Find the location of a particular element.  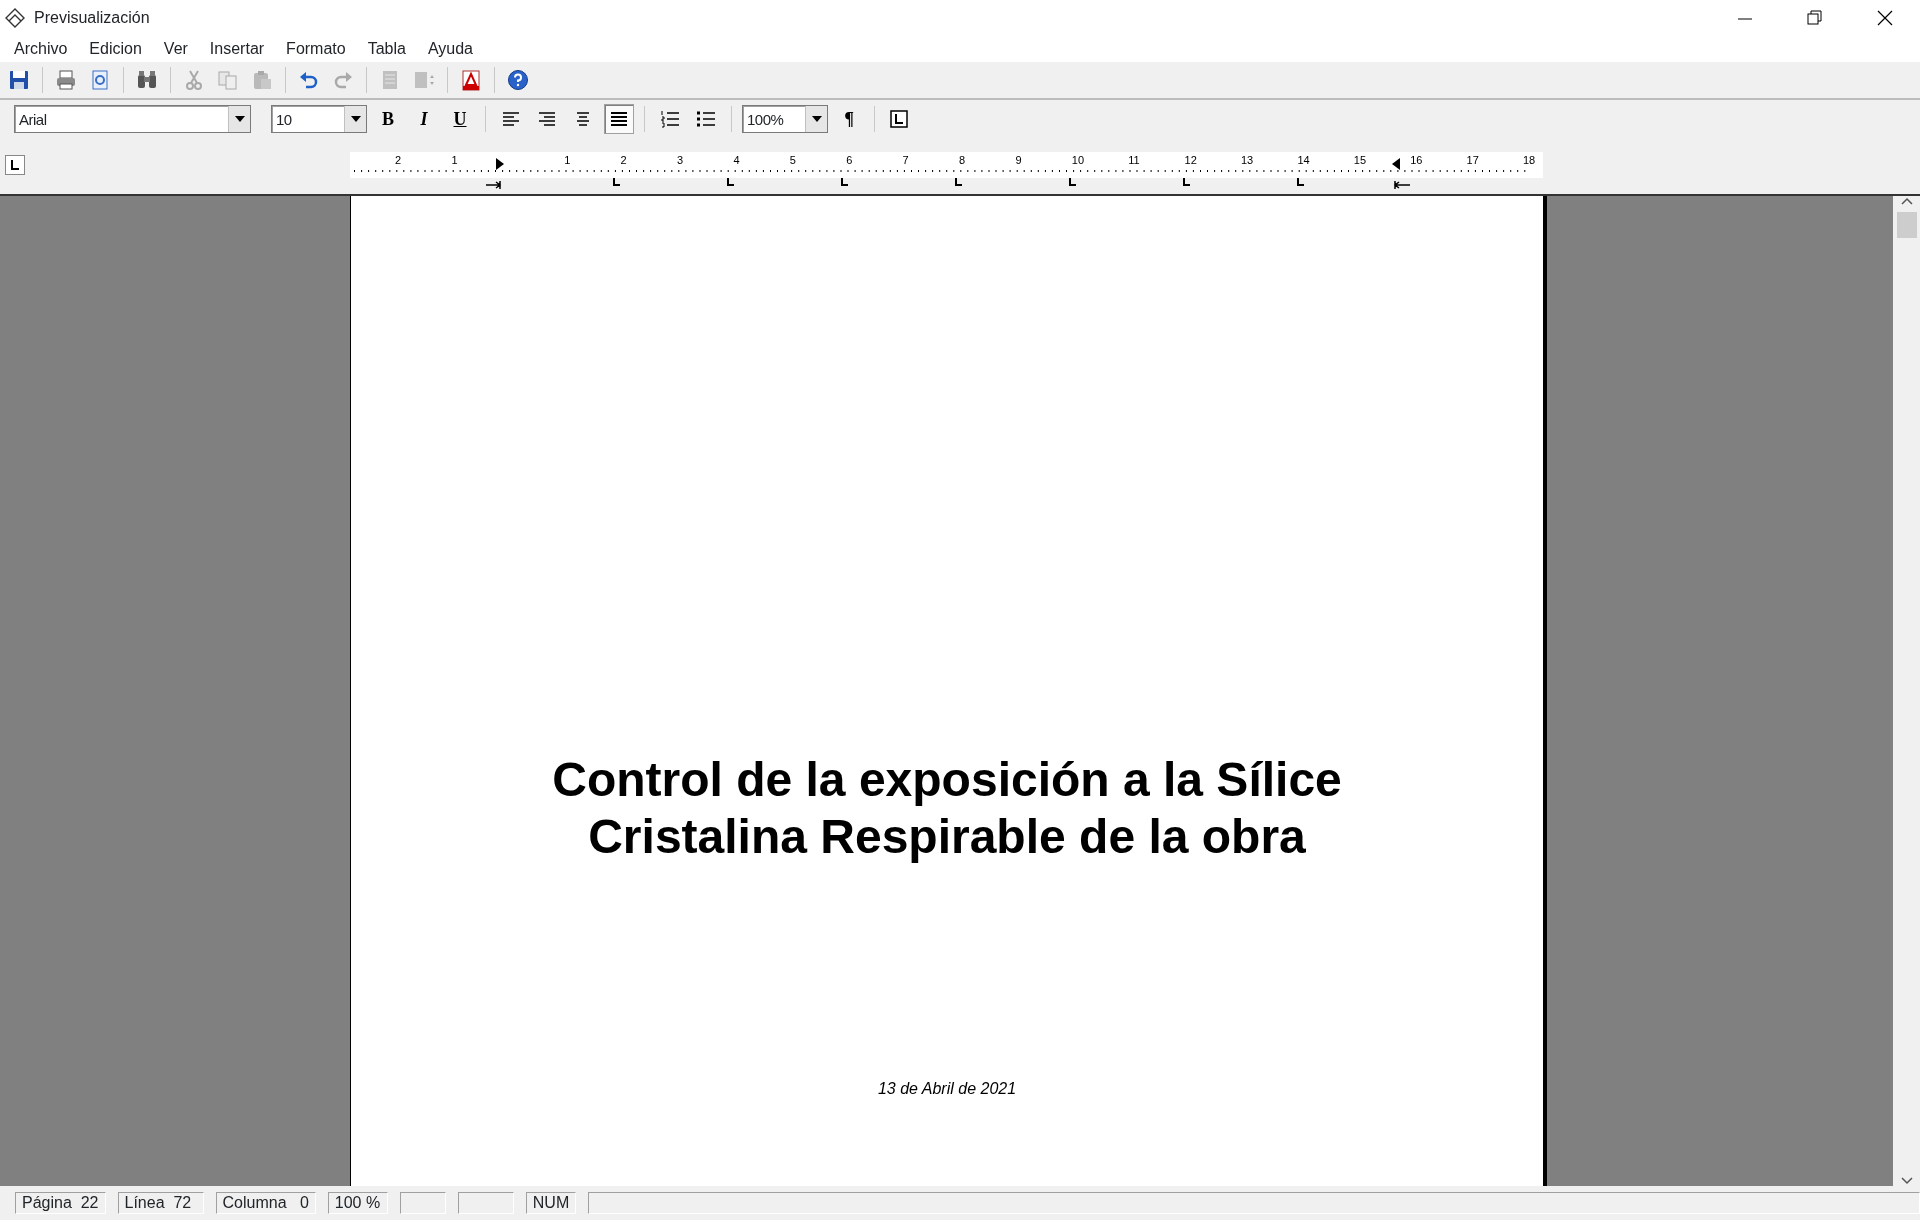

ruler-number: 10 is located at coordinates (1078, 160).